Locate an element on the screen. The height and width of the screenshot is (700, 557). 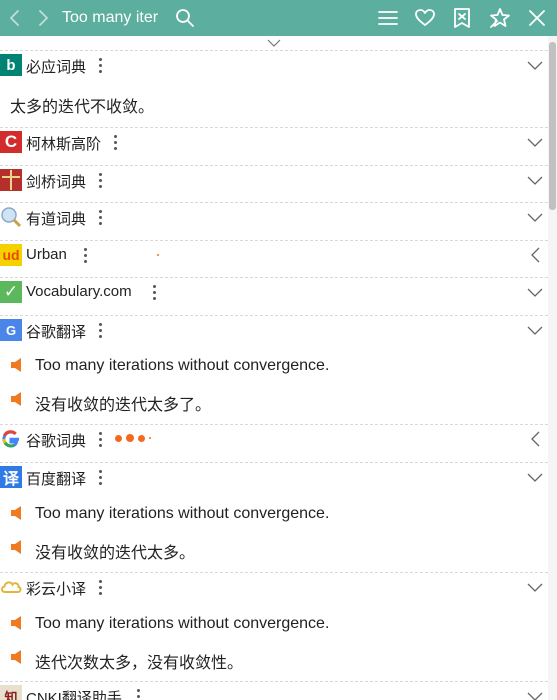
back-button is located at coordinates (15, 18).